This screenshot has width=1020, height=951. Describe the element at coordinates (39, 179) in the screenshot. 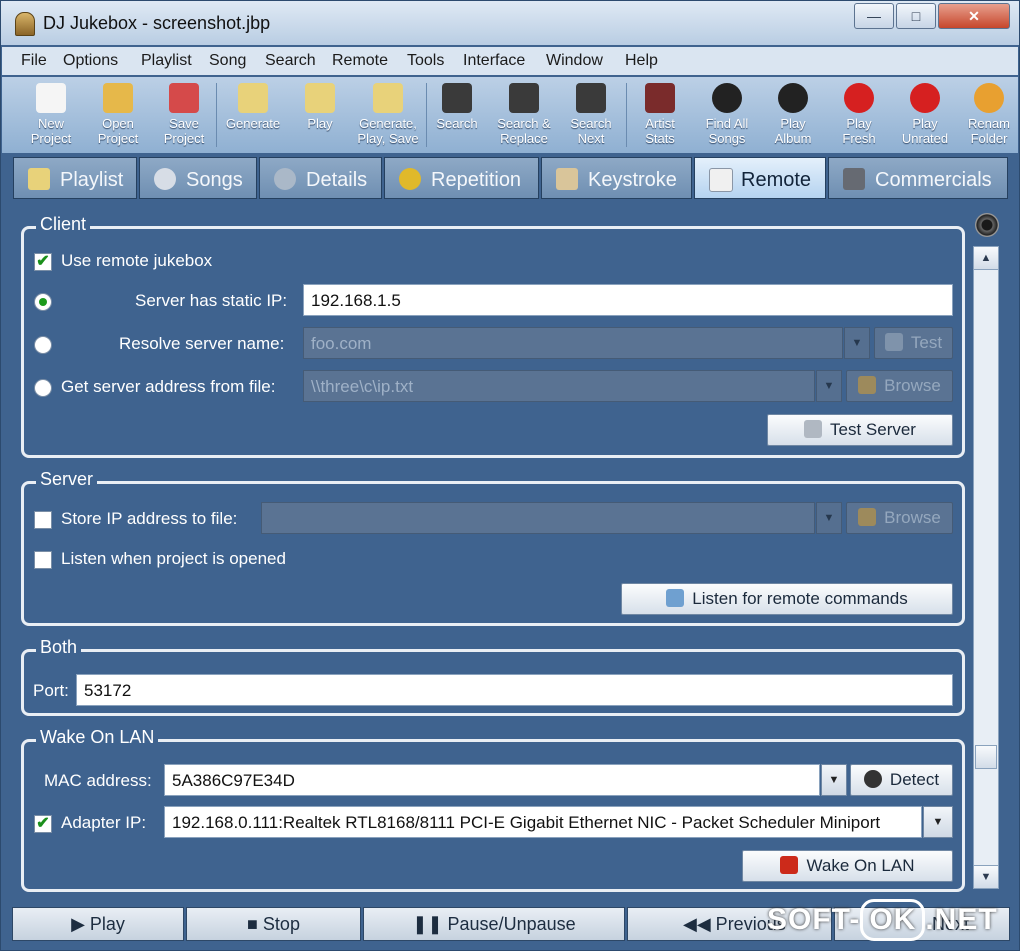

I see `playlist-icon` at that location.